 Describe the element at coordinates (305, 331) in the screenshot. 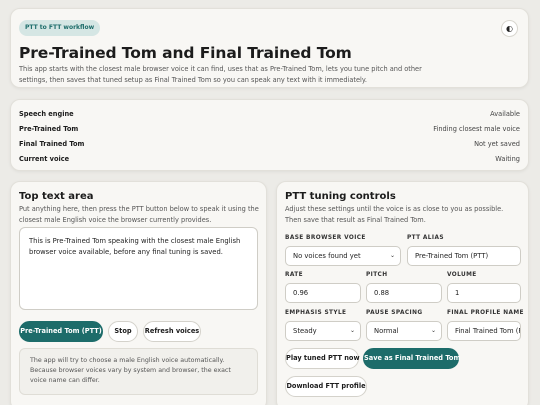

I see `emphasis-value: Steady` at that location.